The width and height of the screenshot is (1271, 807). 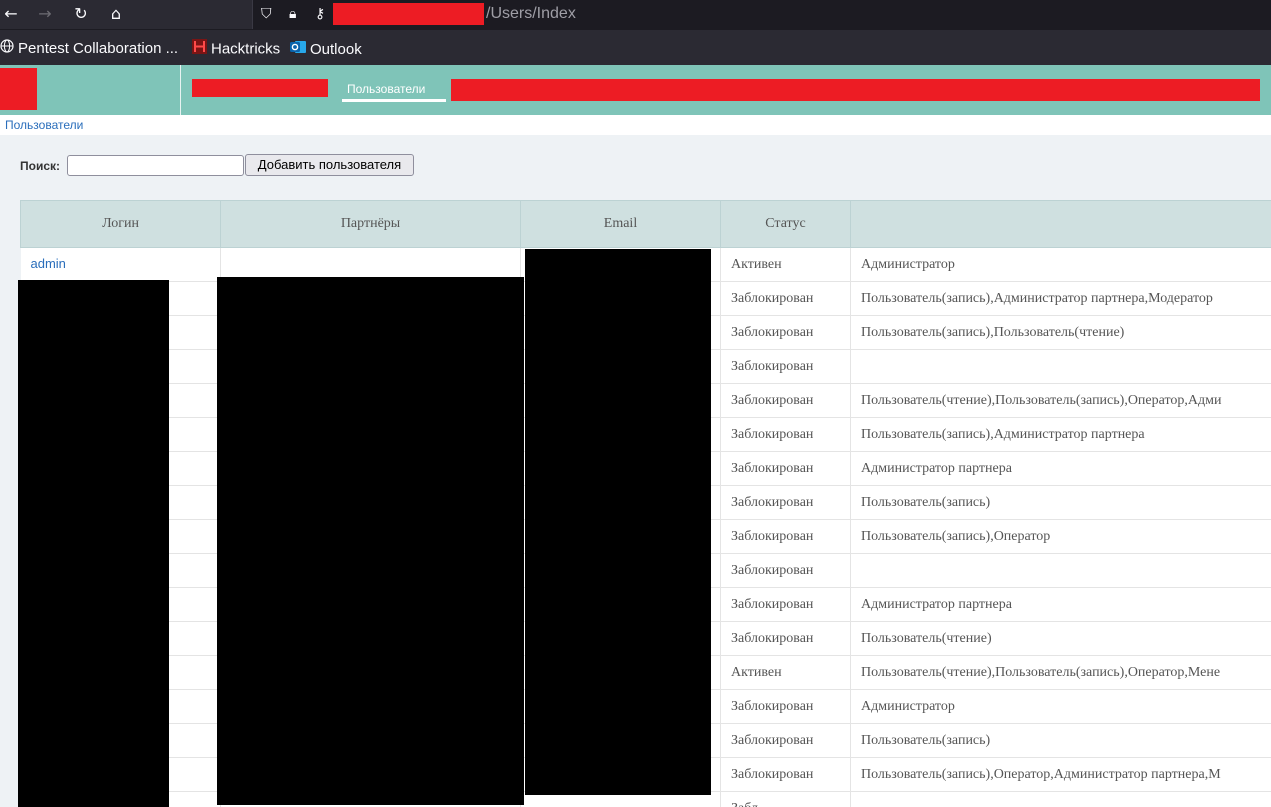 What do you see at coordinates (266, 14) in the screenshot?
I see `shield-icon: ⛉` at bounding box center [266, 14].